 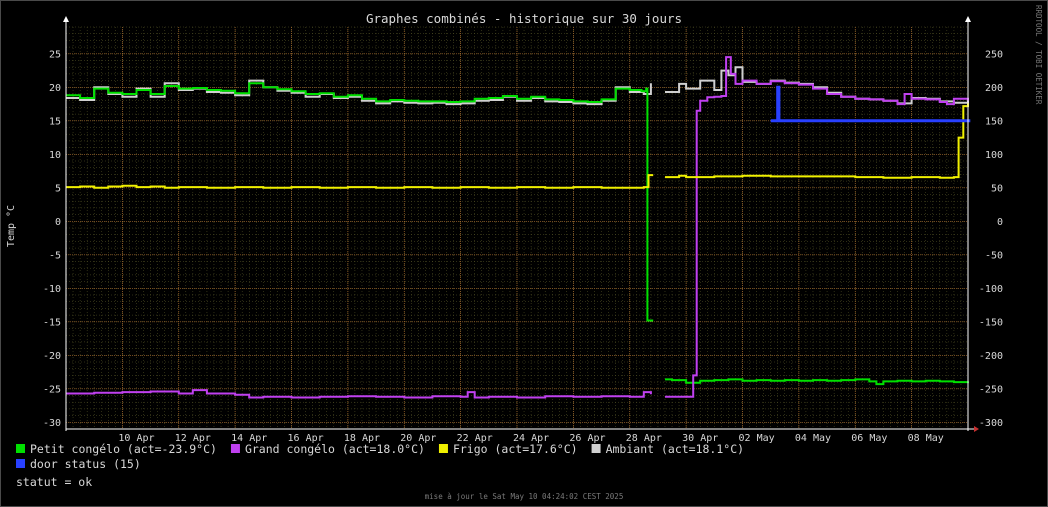 What do you see at coordinates (1000, 222) in the screenshot?
I see `y-tick-label-right: 0` at bounding box center [1000, 222].